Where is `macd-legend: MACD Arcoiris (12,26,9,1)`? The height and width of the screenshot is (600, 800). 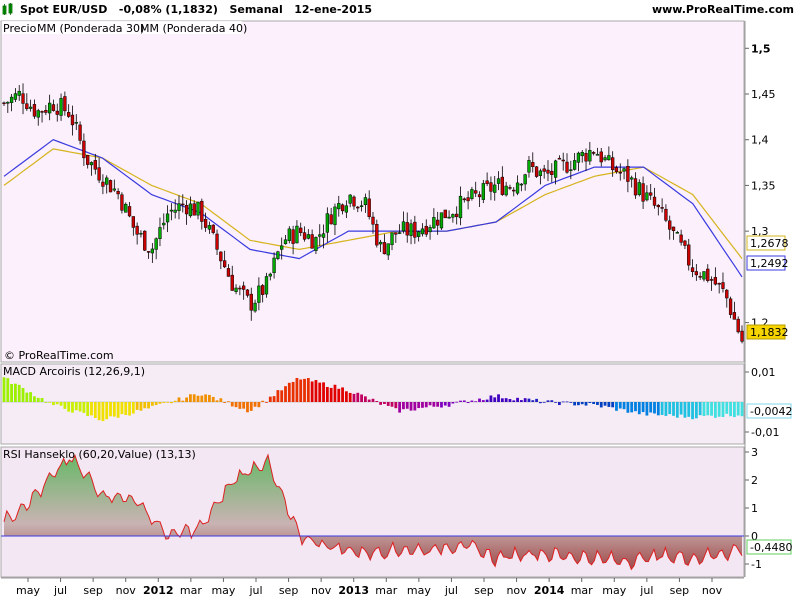
macd-legend: MACD Arcoiris (12,26,9,1) is located at coordinates (74, 371).